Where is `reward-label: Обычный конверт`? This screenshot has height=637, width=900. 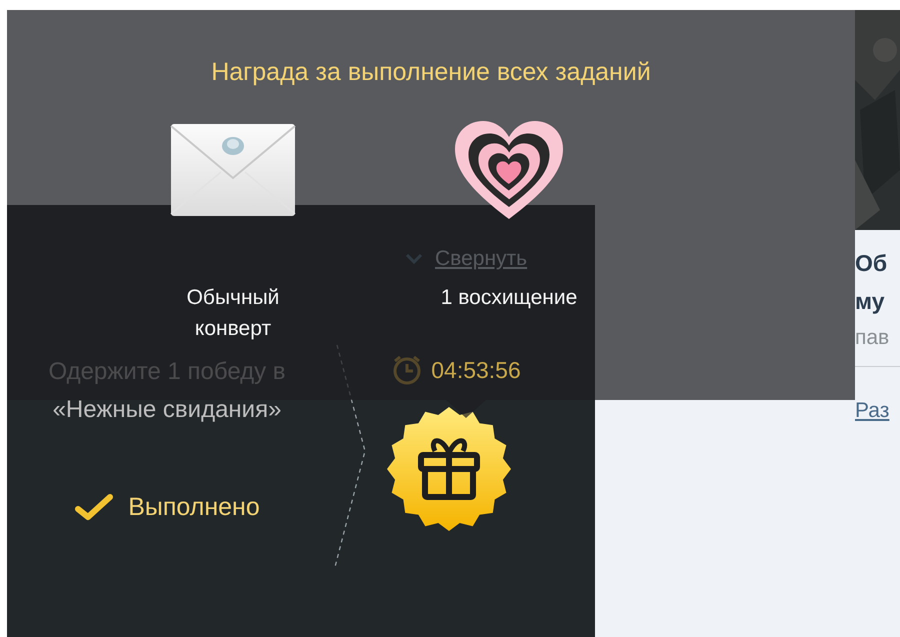
reward-label: Обычный конверт is located at coordinates (233, 313).